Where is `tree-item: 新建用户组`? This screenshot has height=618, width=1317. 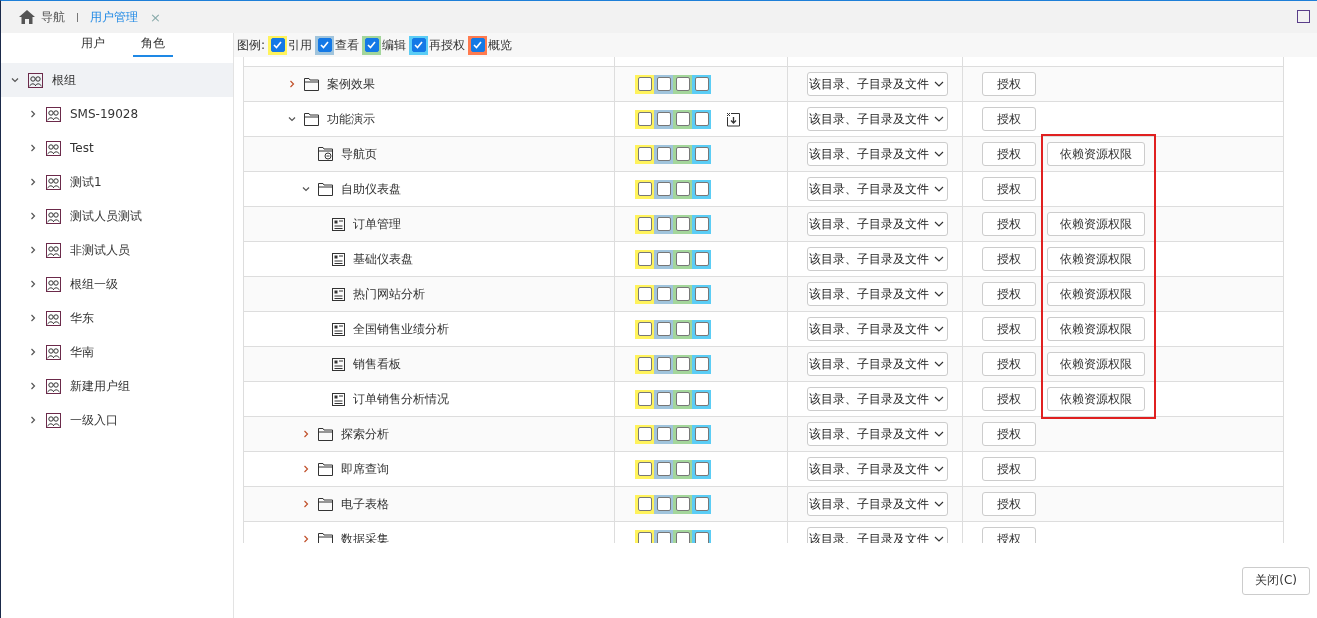 tree-item: 新建用户组 is located at coordinates (117, 386).